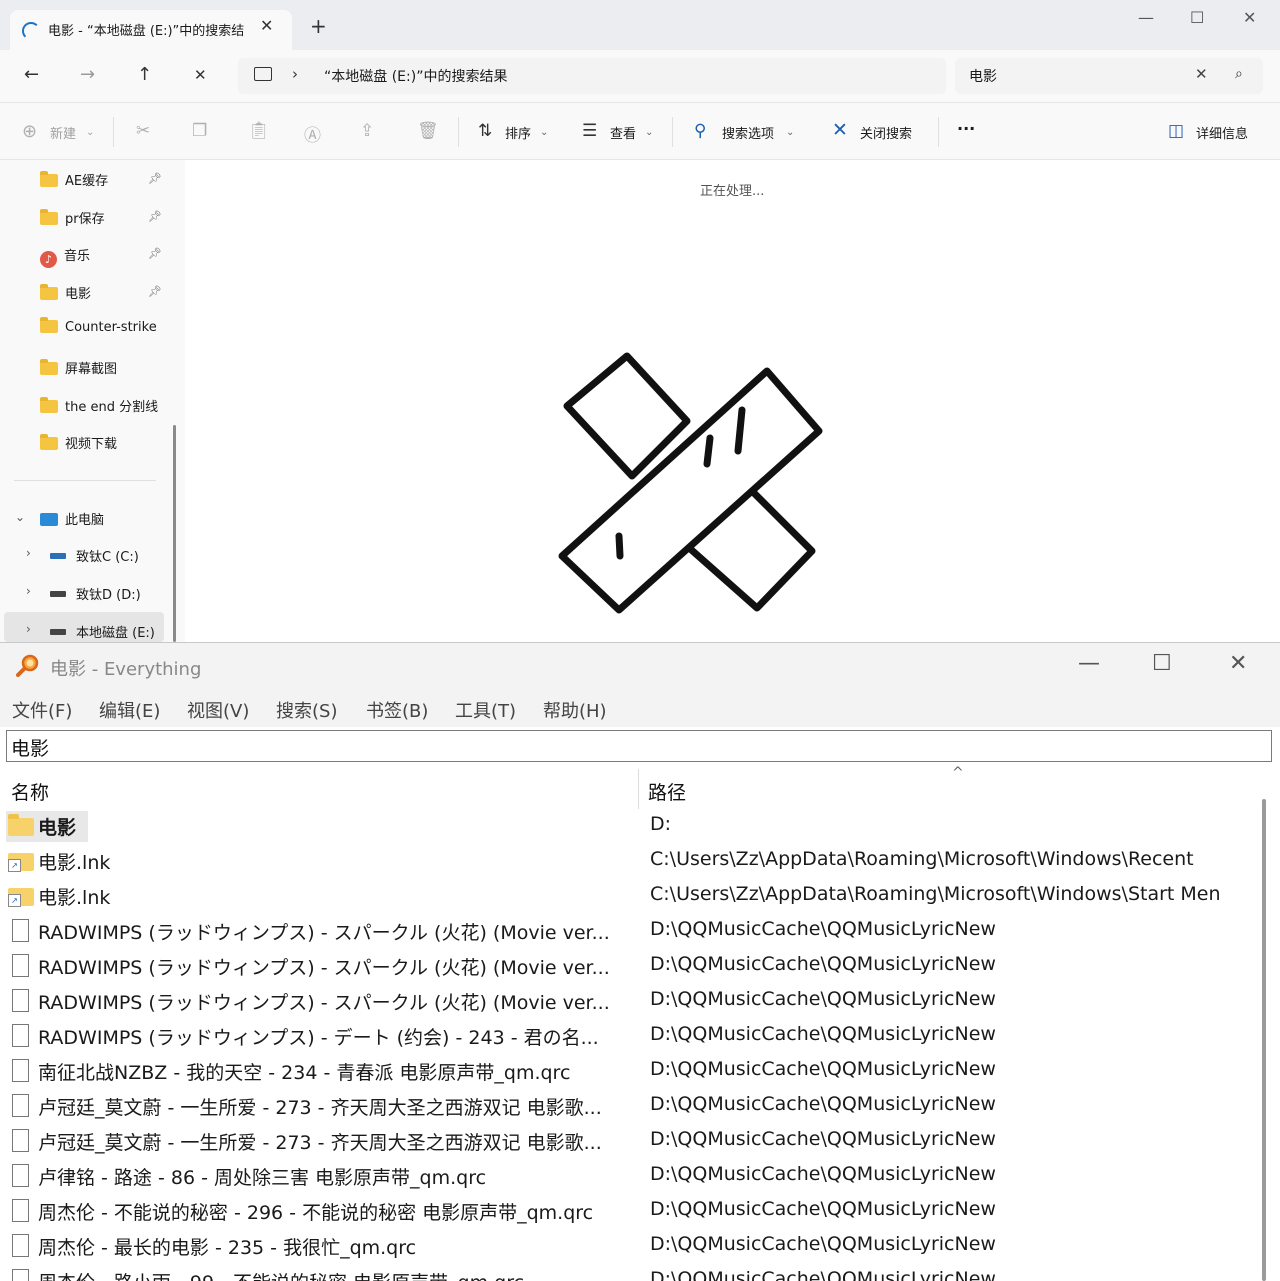 Image resolution: width=1280 pixels, height=1281 pixels. Describe the element at coordinates (1222, 132) in the screenshot. I see `details-button: 详细信息` at that location.